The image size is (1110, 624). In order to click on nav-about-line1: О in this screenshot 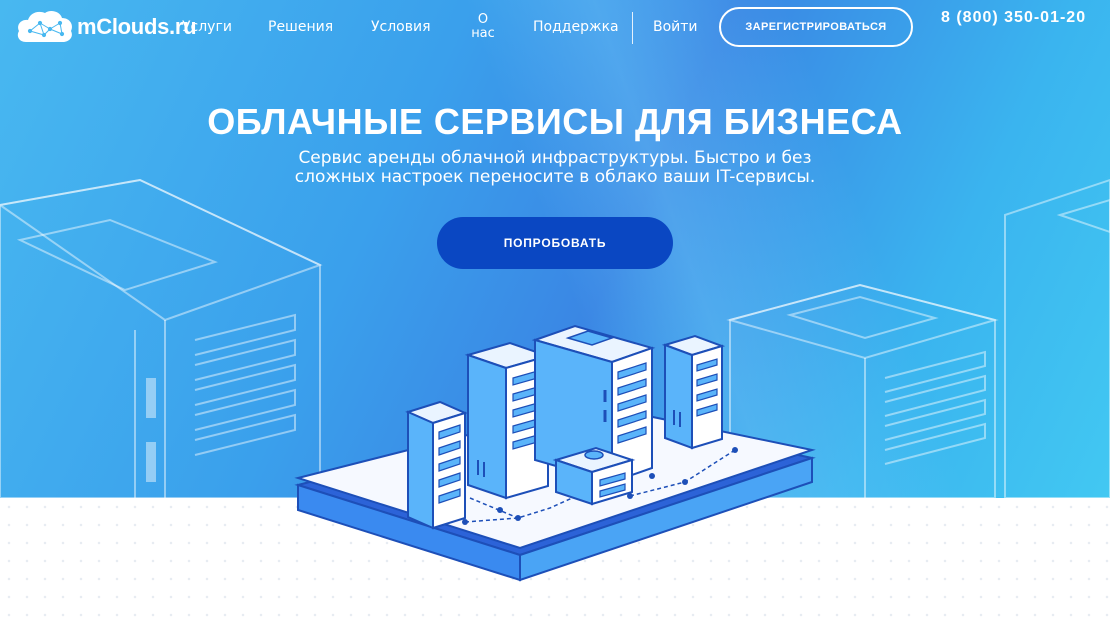, I will do `click(483, 19)`.